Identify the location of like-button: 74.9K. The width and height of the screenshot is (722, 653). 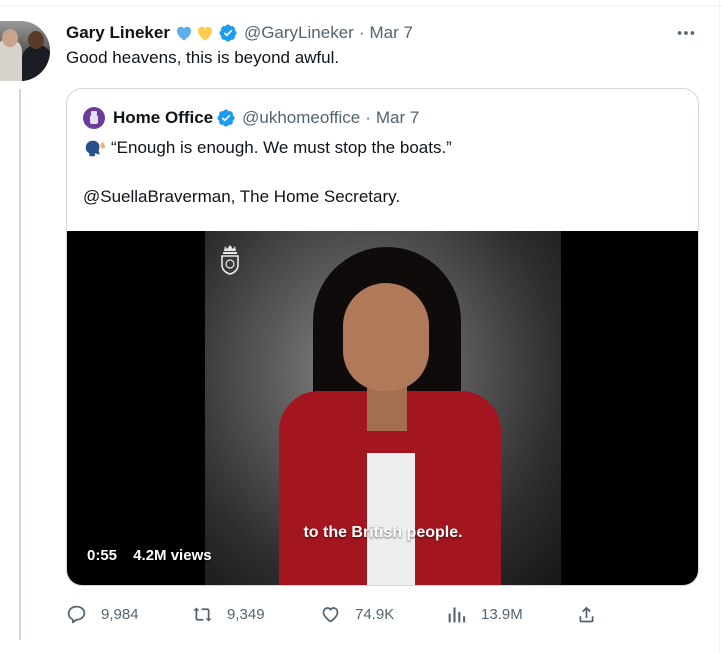
(357, 614).